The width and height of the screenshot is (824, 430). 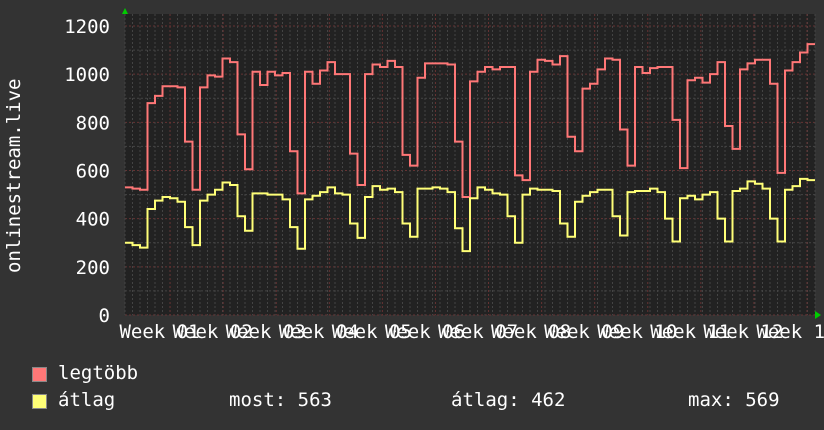 What do you see at coordinates (39, 374) in the screenshot?
I see `legend-swatch-max` at bounding box center [39, 374].